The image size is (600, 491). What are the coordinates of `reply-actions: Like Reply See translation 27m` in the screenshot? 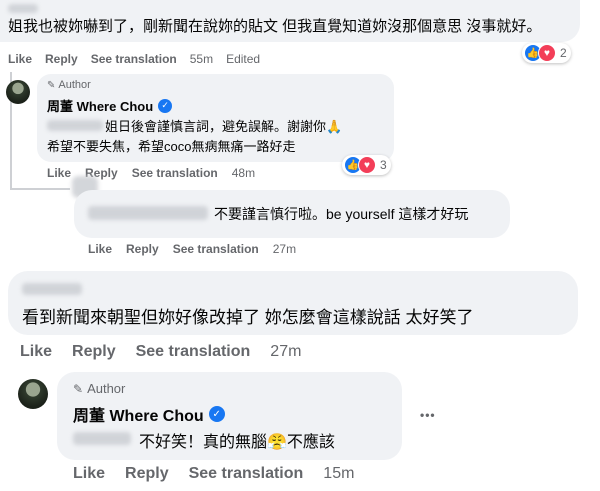 It's located at (192, 249).